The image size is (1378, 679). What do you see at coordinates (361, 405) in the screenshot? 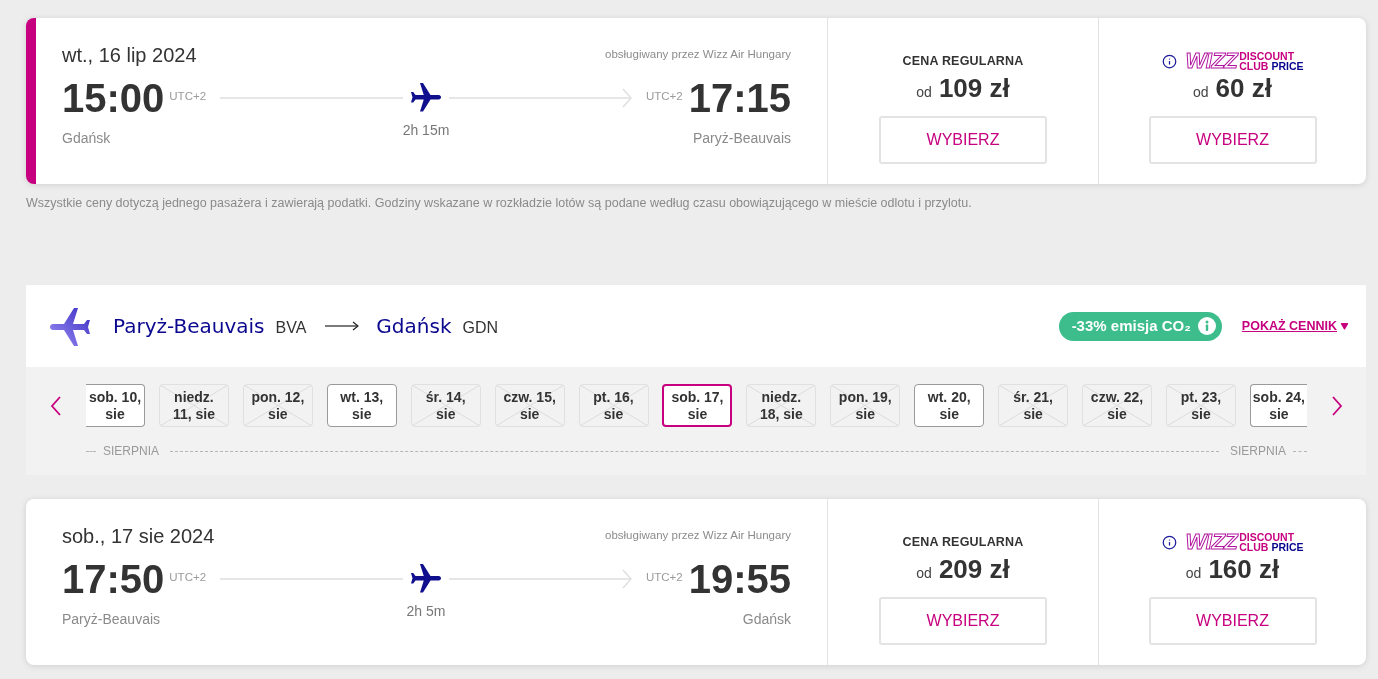
I see `date-option: wt. 13, sie` at bounding box center [361, 405].